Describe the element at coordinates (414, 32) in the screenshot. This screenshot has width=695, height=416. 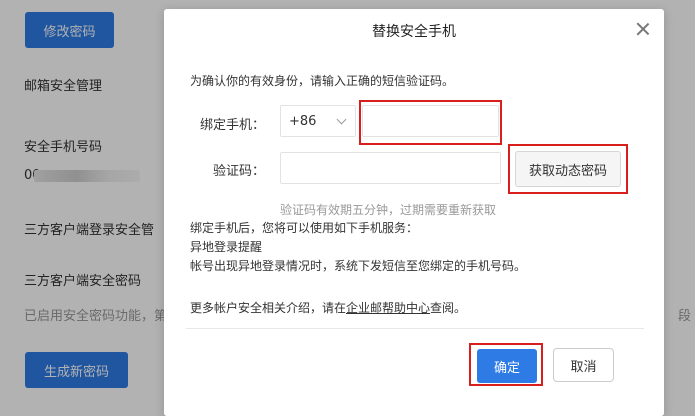
I see `dialog-title: 替换安全手机` at that location.